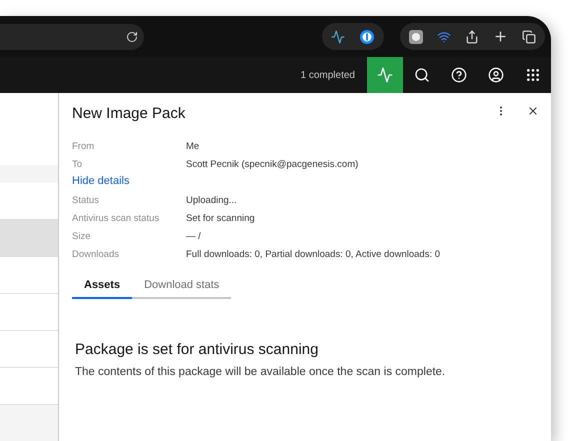  I want to click on message-title: Package is set for antivirus scanning, so click(197, 349).